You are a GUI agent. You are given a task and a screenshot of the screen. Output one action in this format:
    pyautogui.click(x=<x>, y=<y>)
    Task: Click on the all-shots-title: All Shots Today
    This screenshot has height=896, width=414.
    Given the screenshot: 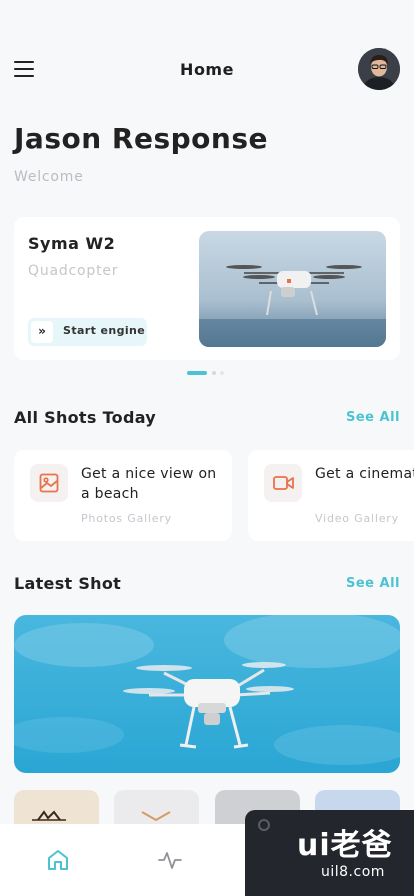 What is the action you would take?
    pyautogui.click(x=85, y=417)
    